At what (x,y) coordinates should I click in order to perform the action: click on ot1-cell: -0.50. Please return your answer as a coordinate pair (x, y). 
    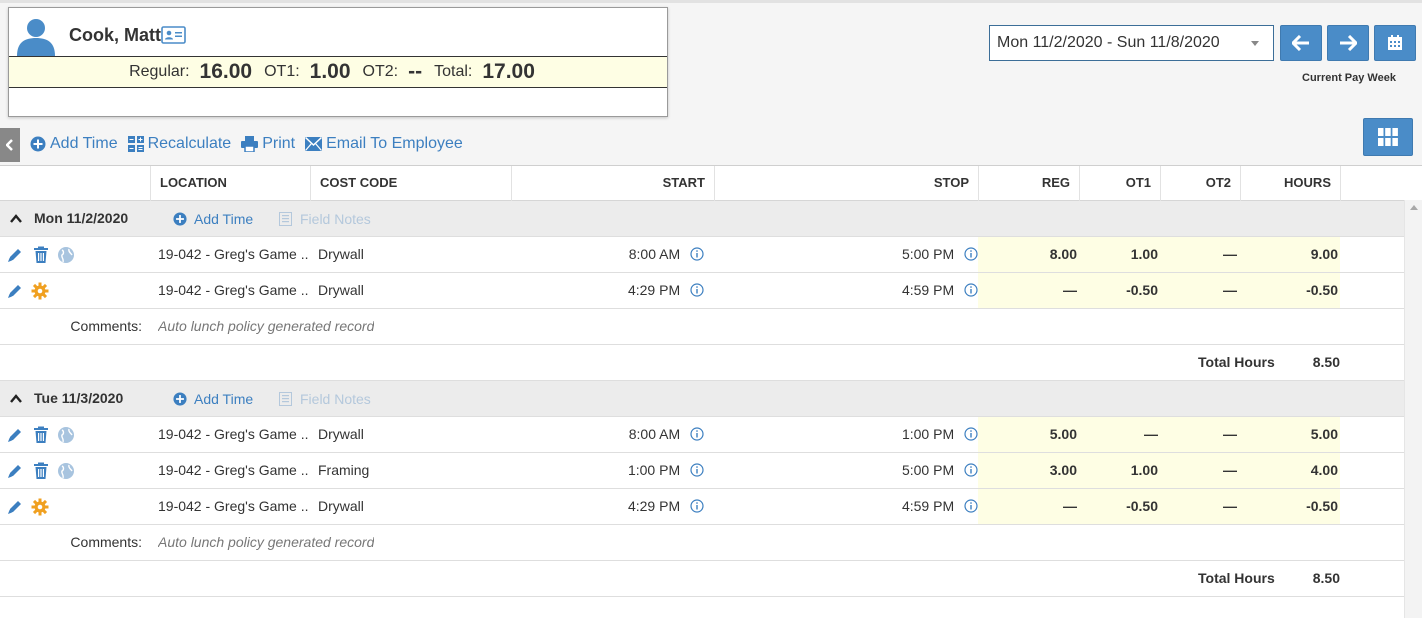
    Looking at the image, I should click on (1142, 506).